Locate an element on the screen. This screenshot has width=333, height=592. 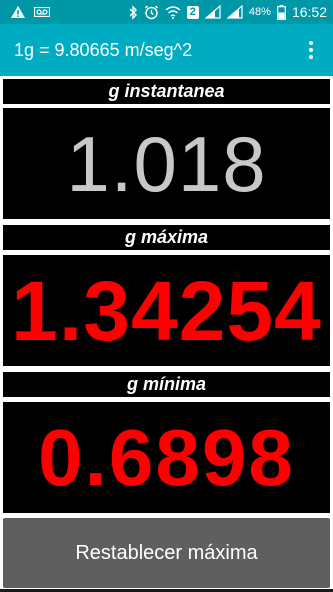
reset-max-button: Restablecer máxima is located at coordinates (166, 553).